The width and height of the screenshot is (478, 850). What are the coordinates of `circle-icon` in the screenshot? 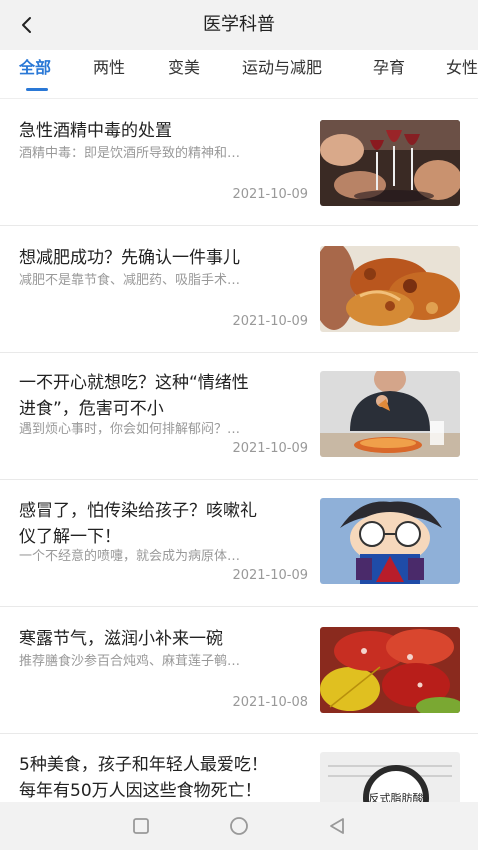 It's located at (239, 826).